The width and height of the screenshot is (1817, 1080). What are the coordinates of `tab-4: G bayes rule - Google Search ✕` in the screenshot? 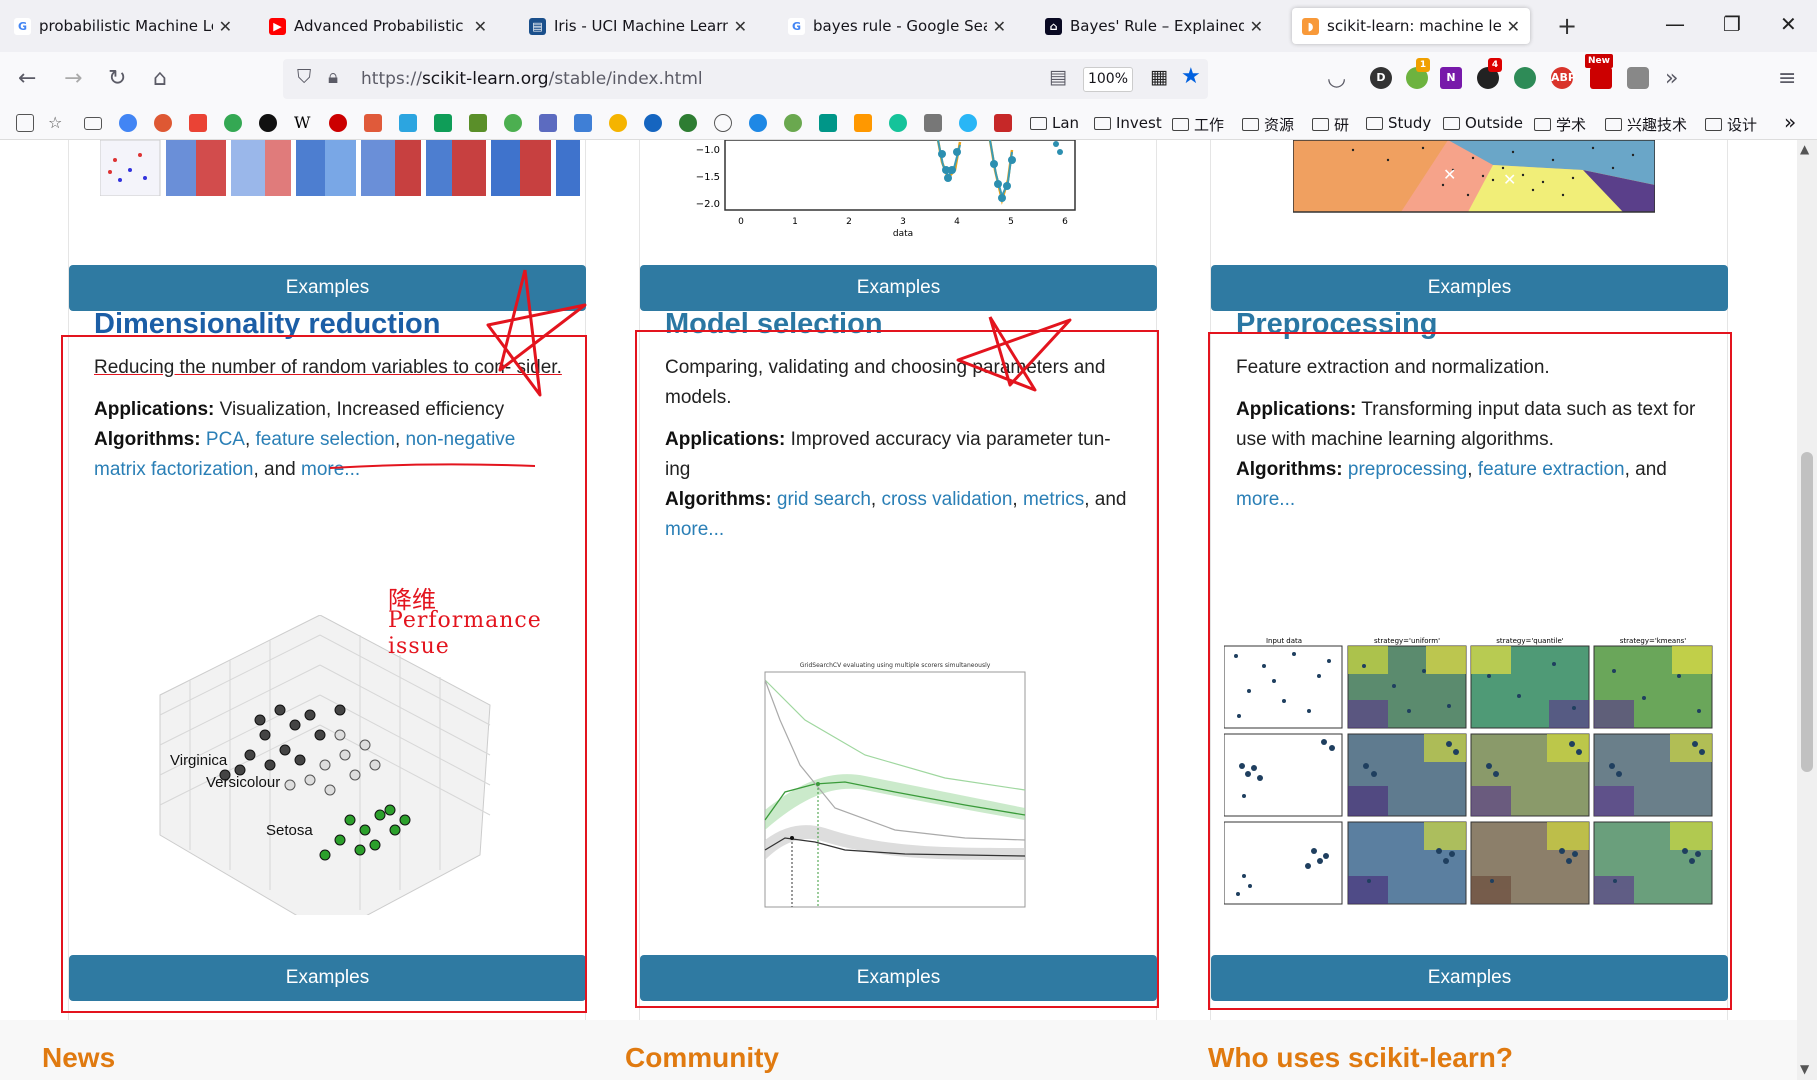 It's located at (897, 26).